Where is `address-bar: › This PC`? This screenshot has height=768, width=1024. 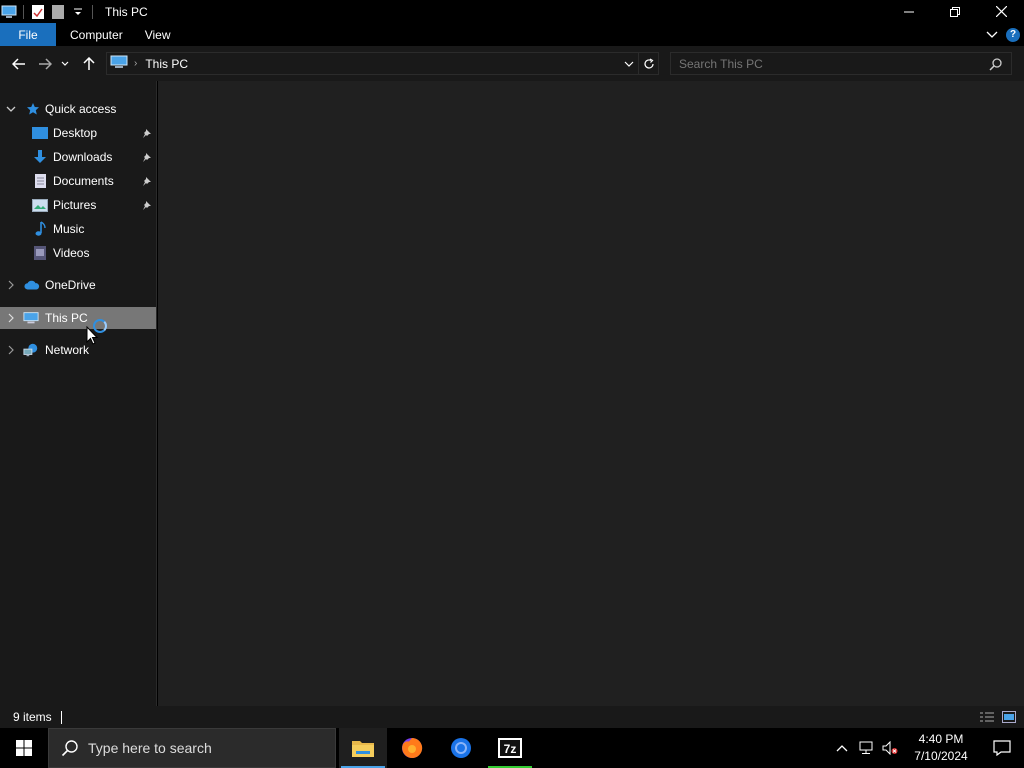
address-bar: › This PC is located at coordinates (382, 63).